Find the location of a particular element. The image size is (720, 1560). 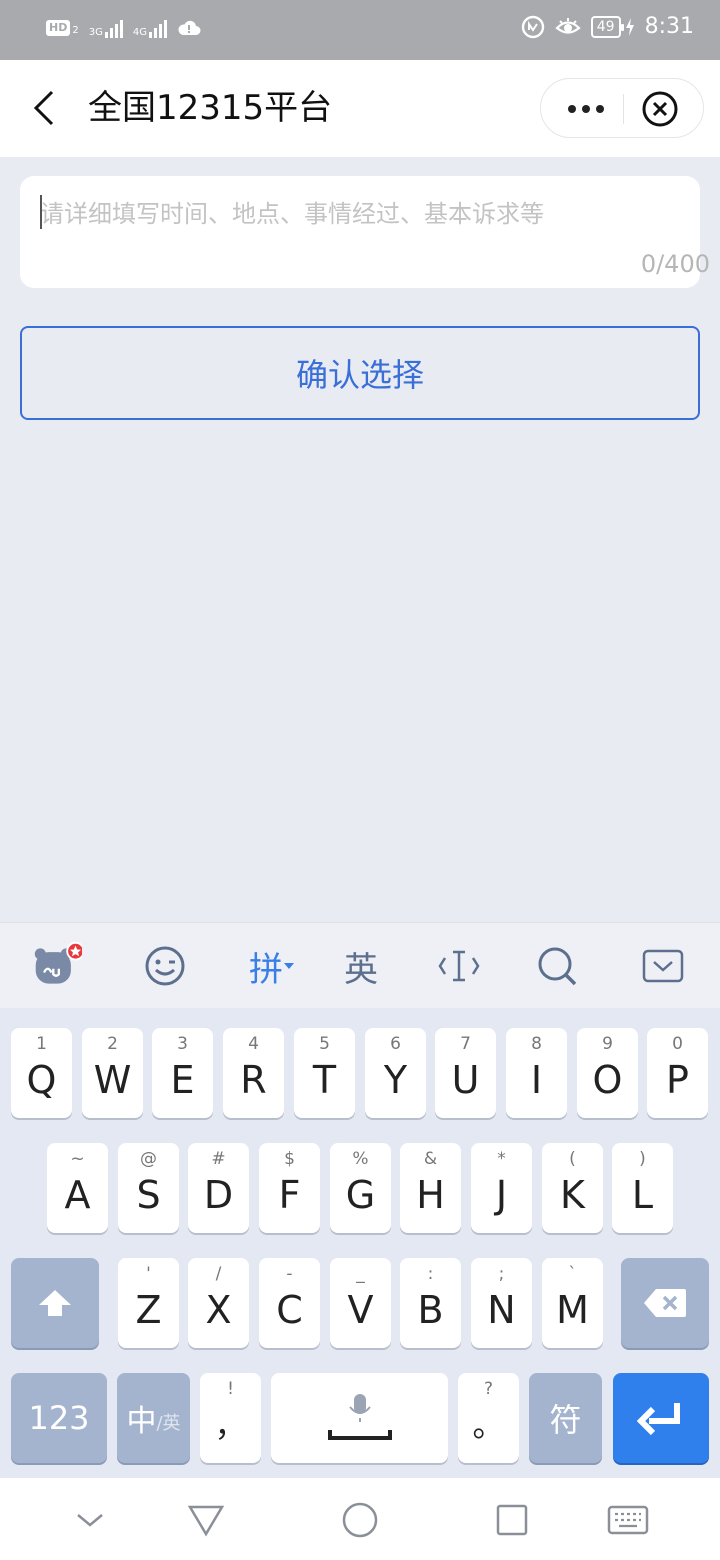

pinyin-mode-button: 拼 is located at coordinates (272, 966).